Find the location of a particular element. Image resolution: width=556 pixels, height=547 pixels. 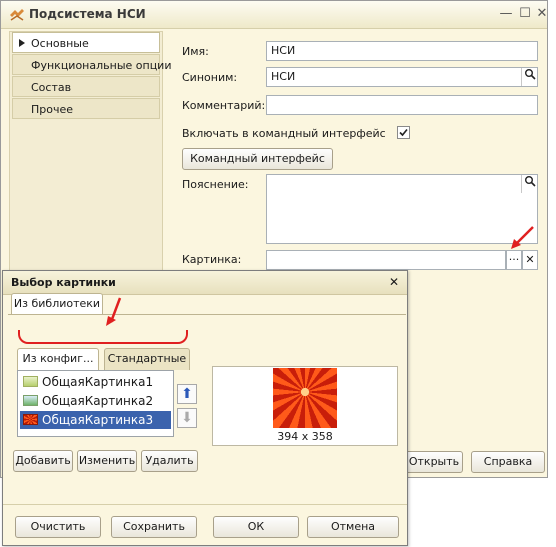

comment-label: Комментарий: is located at coordinates (224, 105).